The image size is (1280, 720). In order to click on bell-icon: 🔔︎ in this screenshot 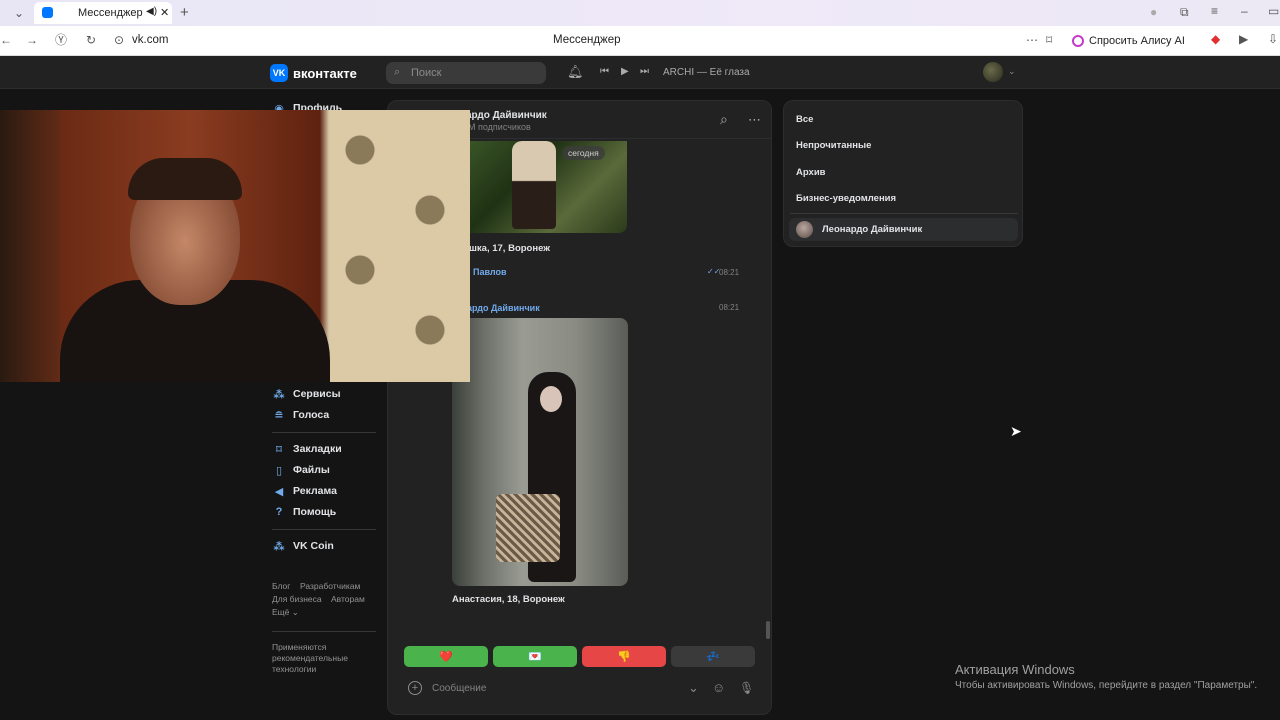, I will do `click(575, 72)`.